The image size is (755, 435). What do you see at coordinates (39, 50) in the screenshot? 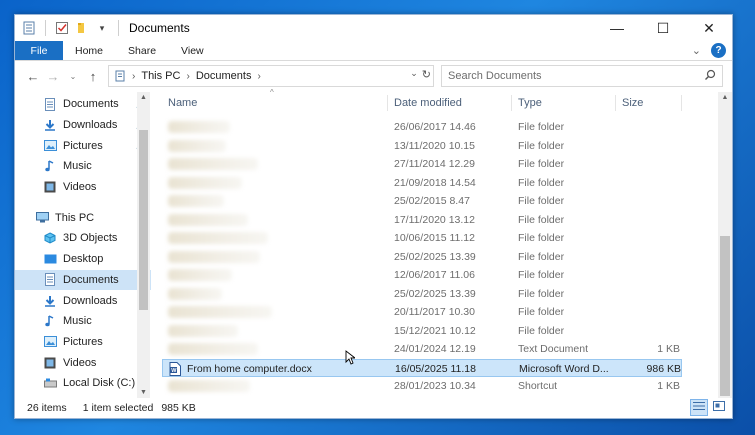
I see `tab-file: File` at bounding box center [39, 50].